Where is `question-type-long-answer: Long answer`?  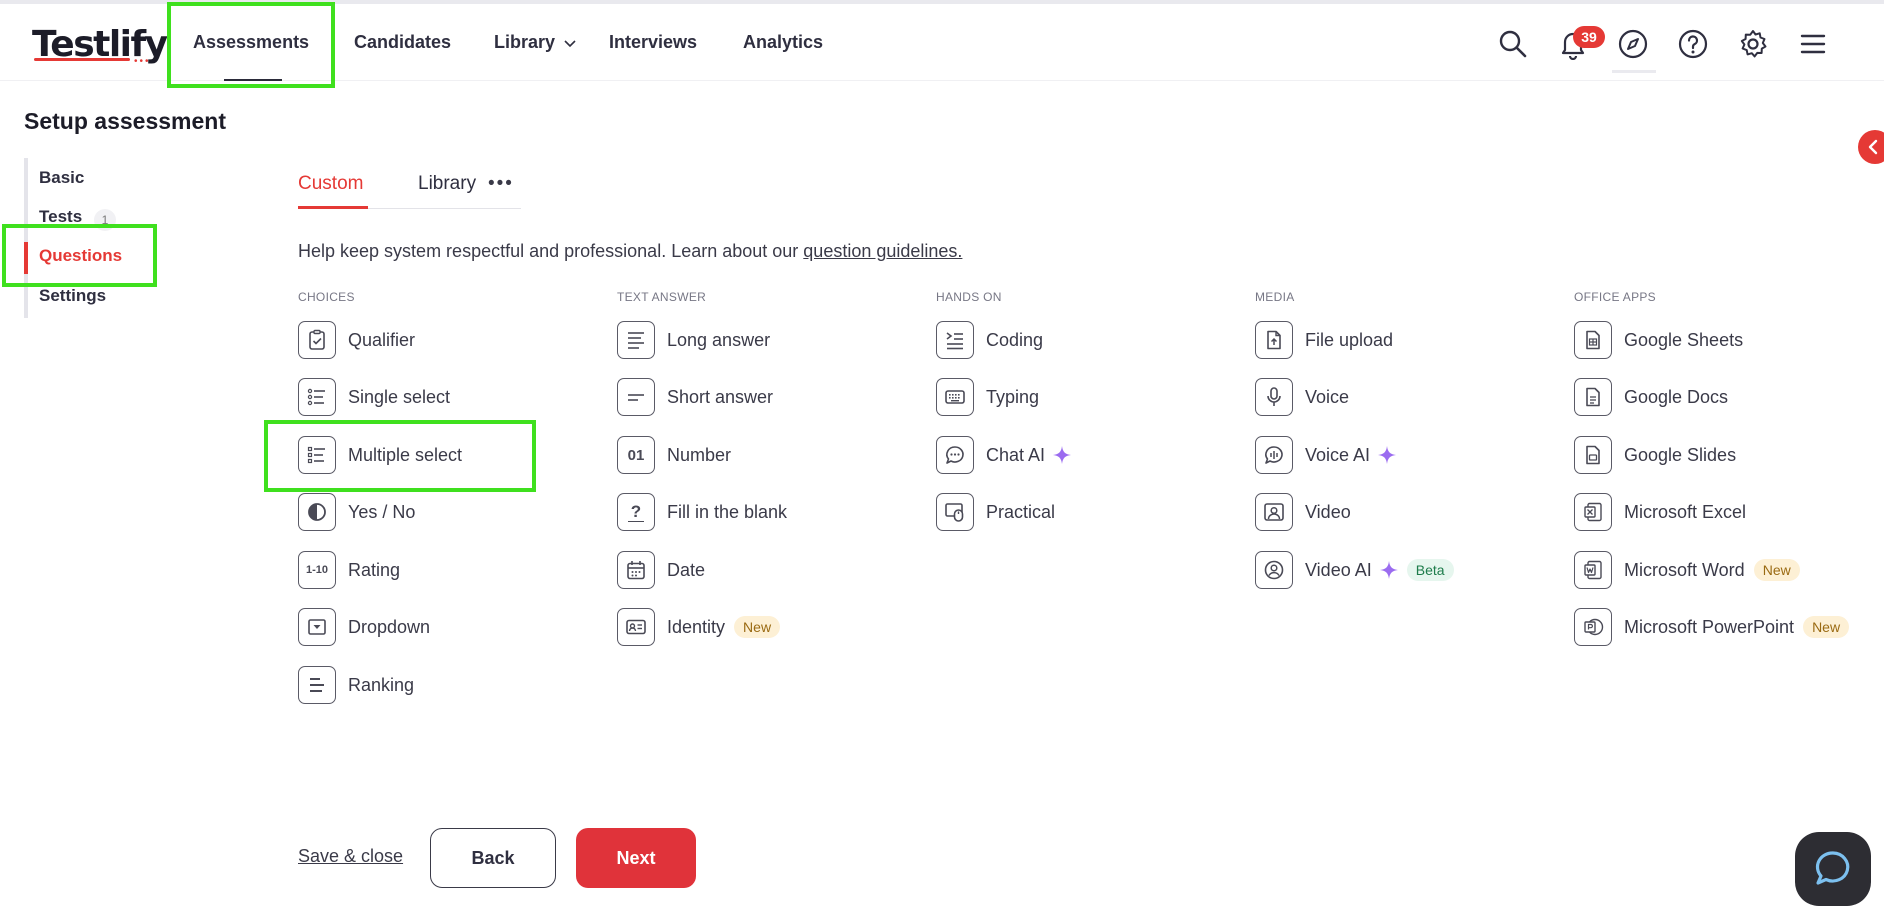 question-type-long-answer: Long answer is located at coordinates (693, 340).